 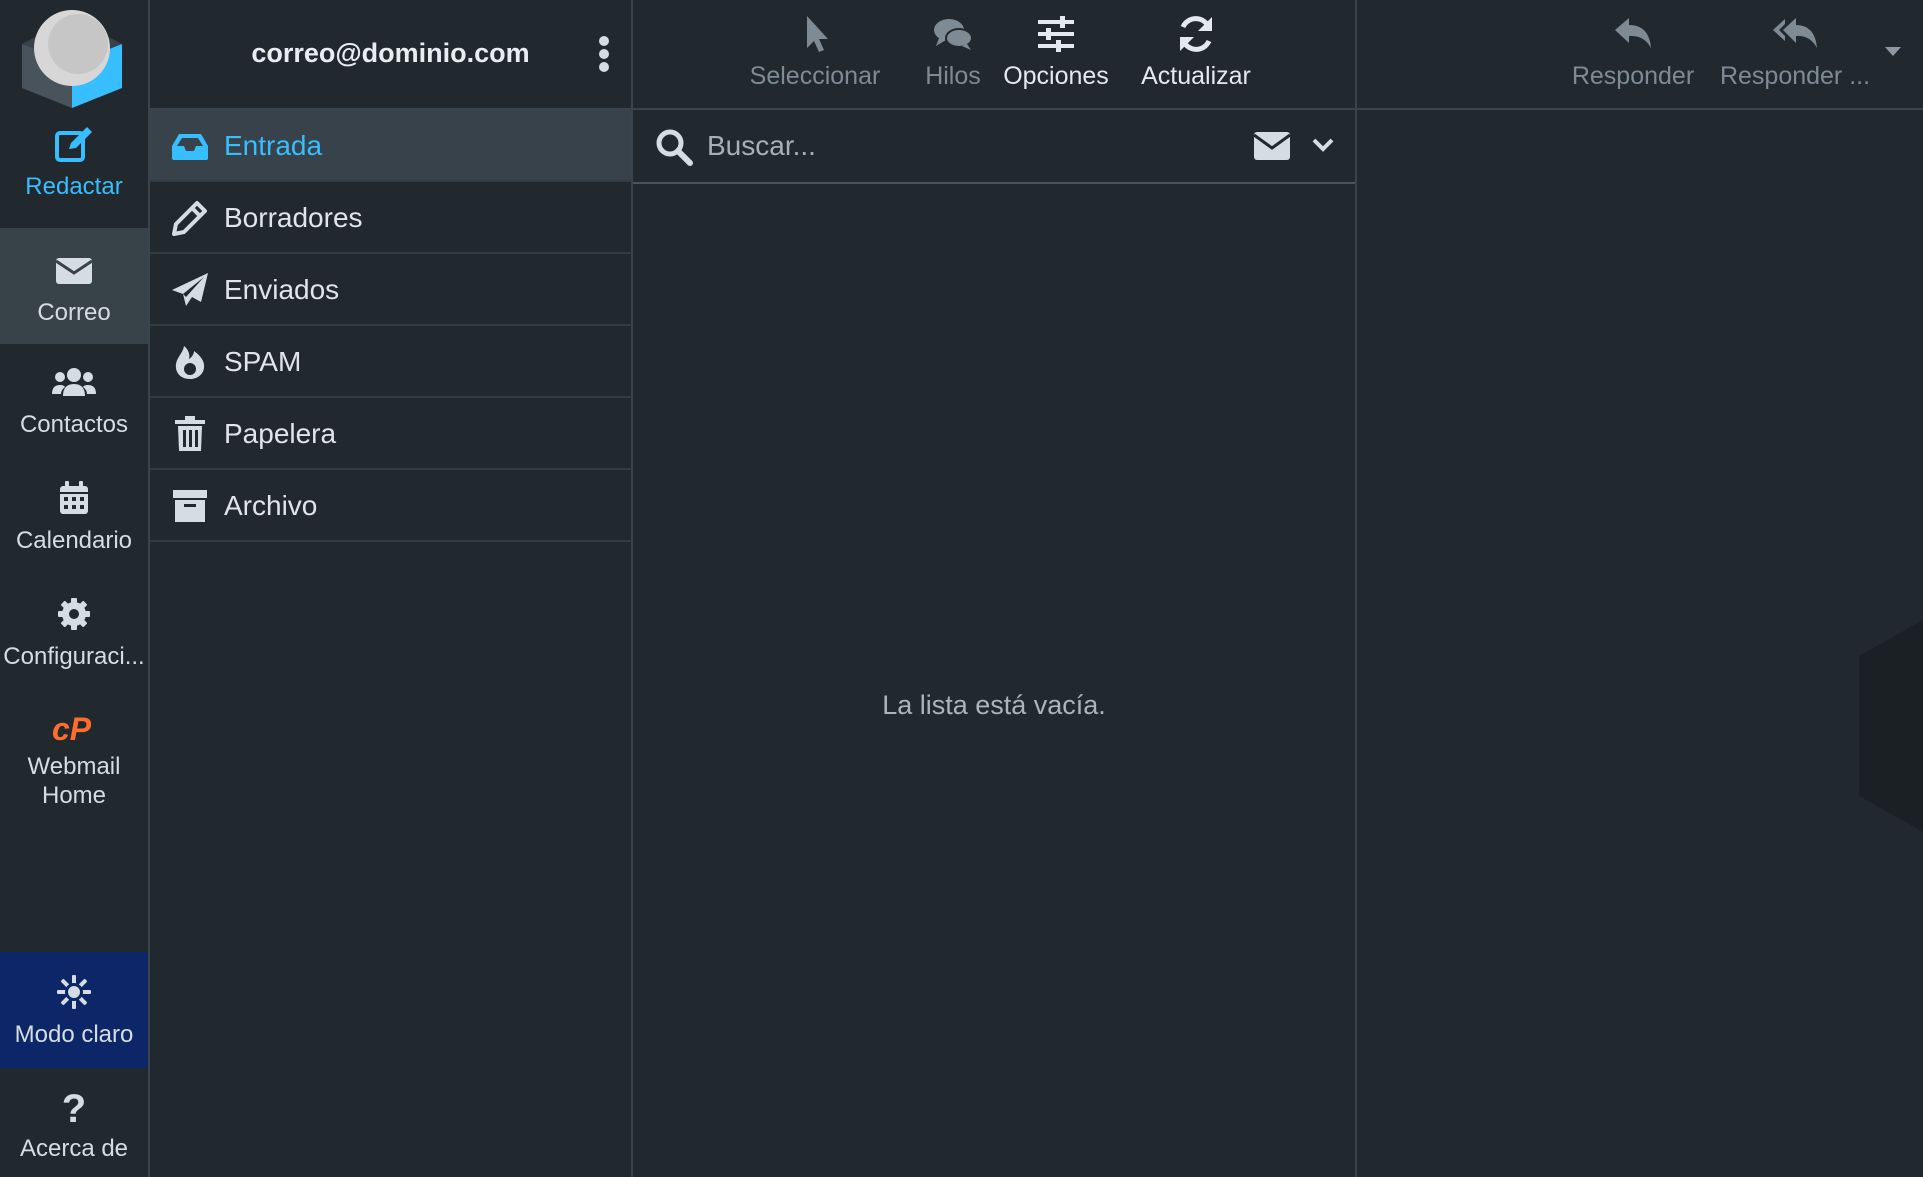 I want to click on select-button: Seleccionar, so click(x=815, y=57).